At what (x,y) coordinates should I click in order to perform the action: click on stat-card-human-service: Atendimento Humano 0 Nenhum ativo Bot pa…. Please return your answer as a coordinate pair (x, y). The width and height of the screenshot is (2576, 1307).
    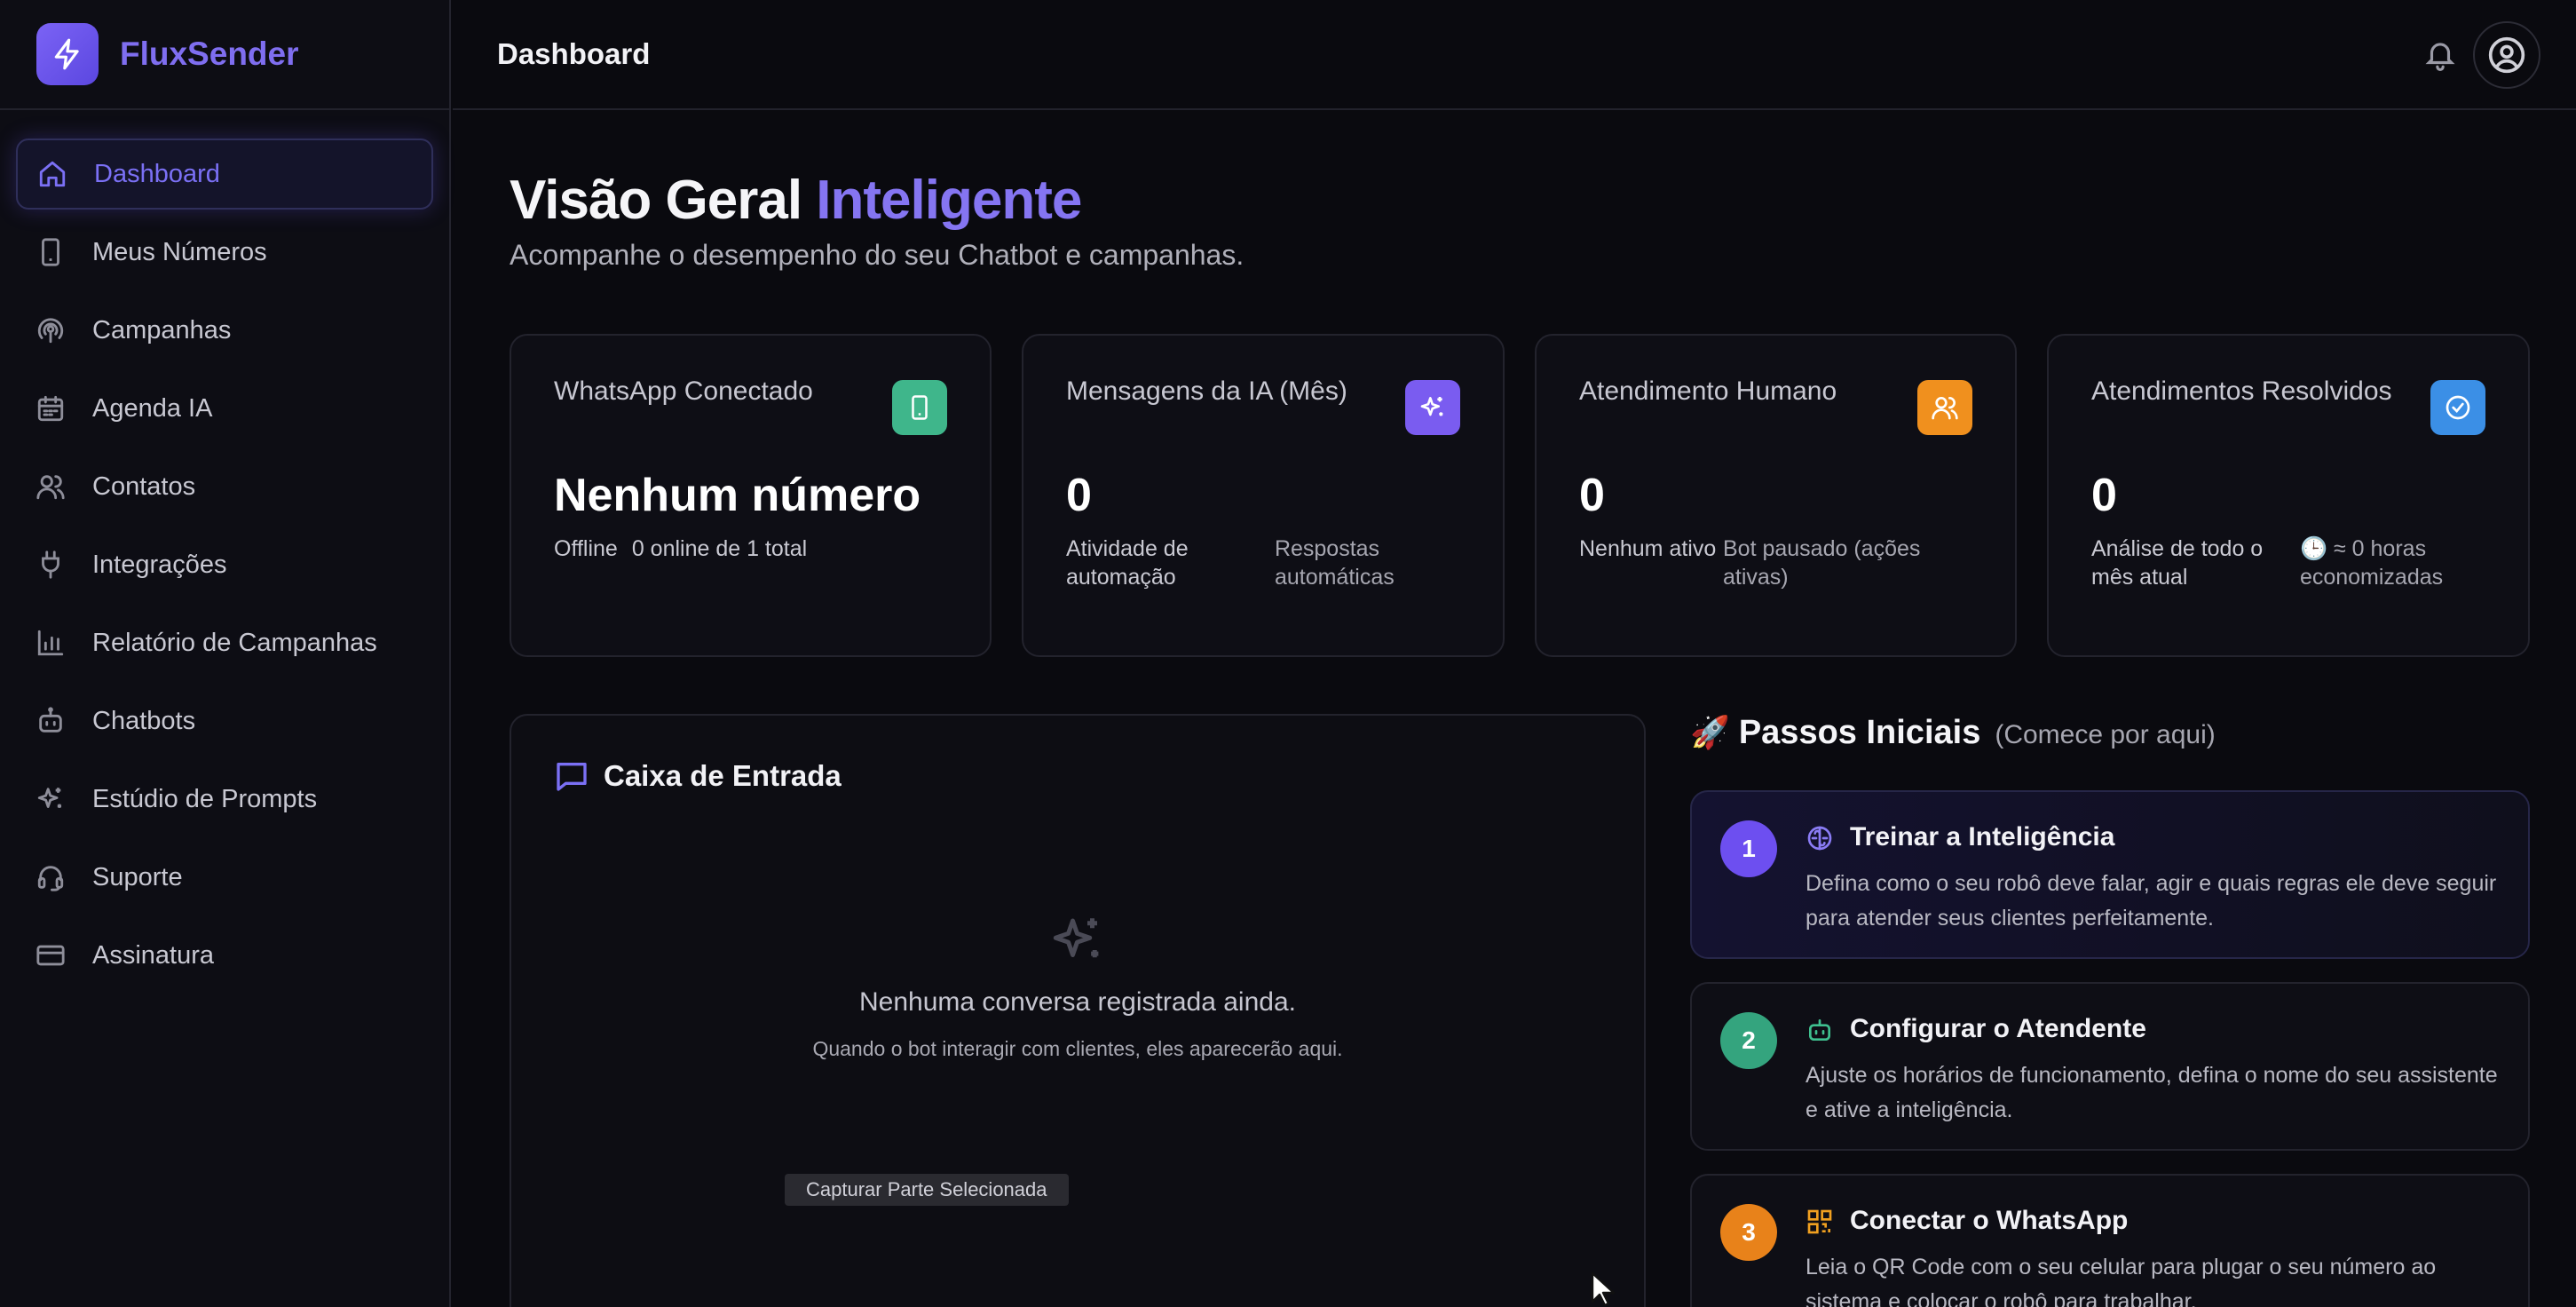
    Looking at the image, I should click on (1776, 496).